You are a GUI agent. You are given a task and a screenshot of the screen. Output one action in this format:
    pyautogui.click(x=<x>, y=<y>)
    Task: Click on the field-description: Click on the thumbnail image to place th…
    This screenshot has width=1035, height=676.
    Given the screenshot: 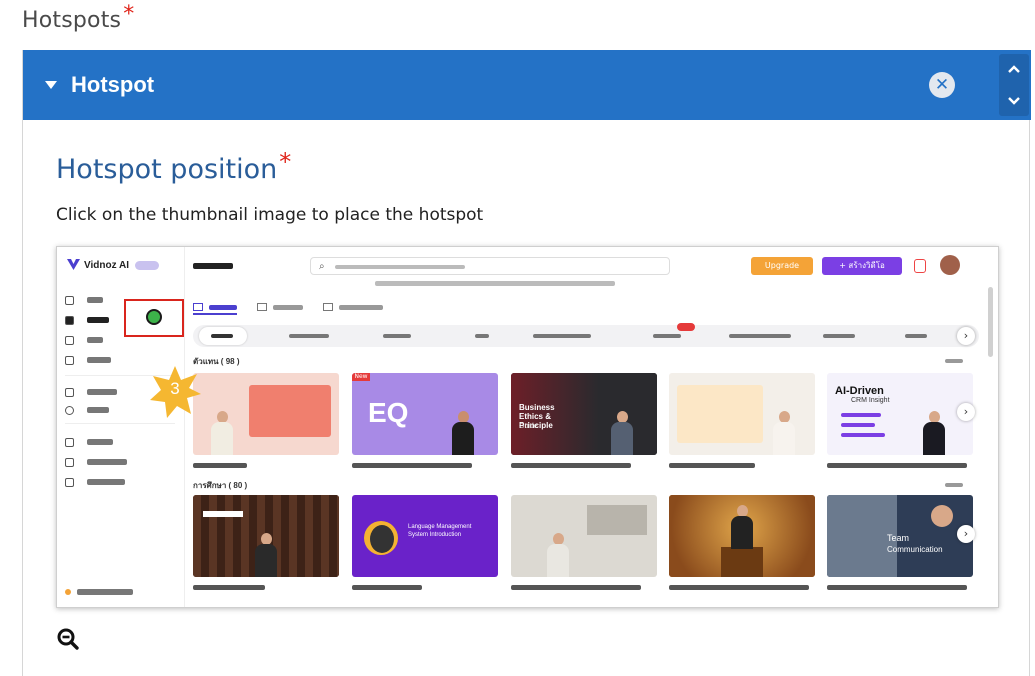 What is the action you would take?
    pyautogui.click(x=270, y=215)
    